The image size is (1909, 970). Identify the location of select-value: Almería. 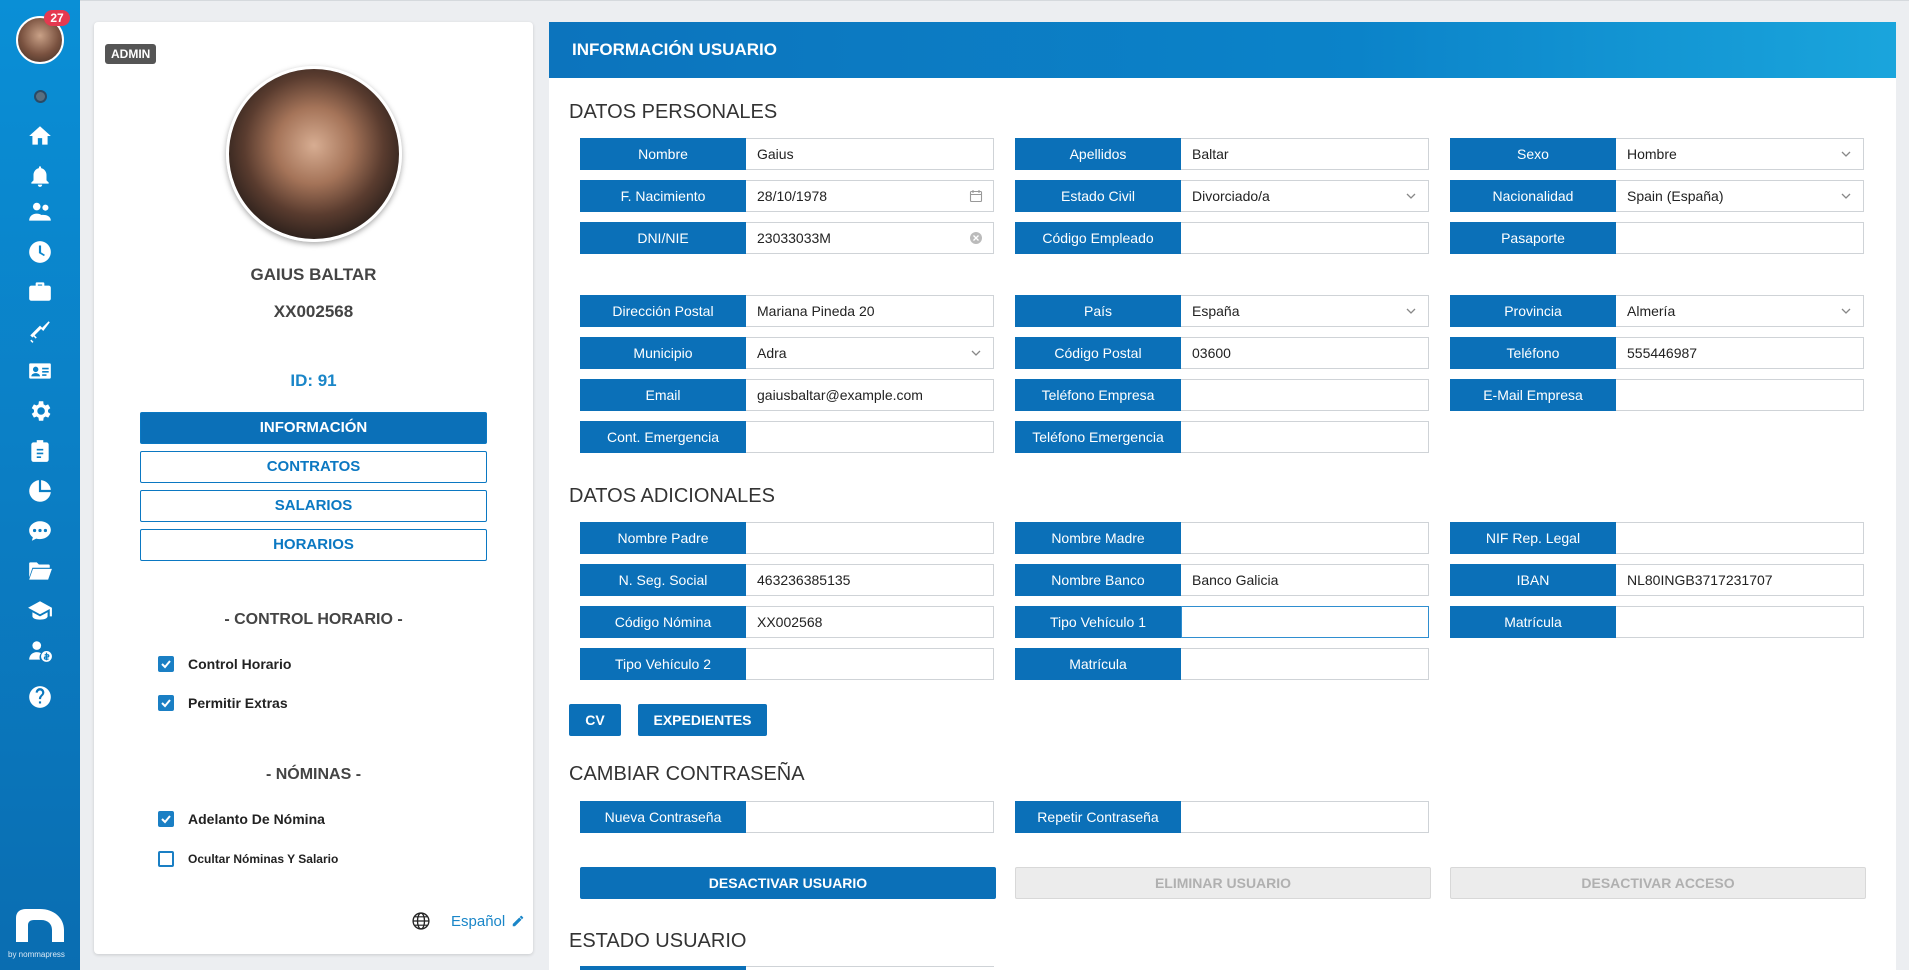
(1651, 311).